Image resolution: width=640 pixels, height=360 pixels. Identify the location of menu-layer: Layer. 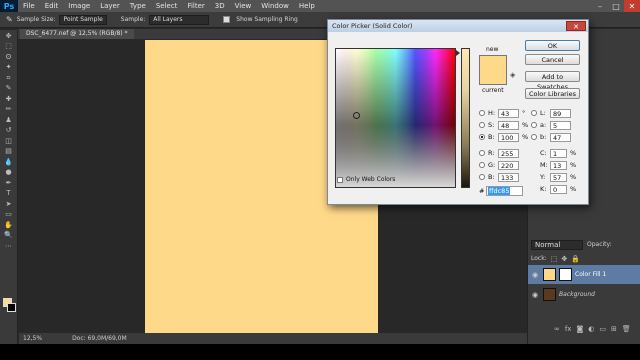
(110, 6).